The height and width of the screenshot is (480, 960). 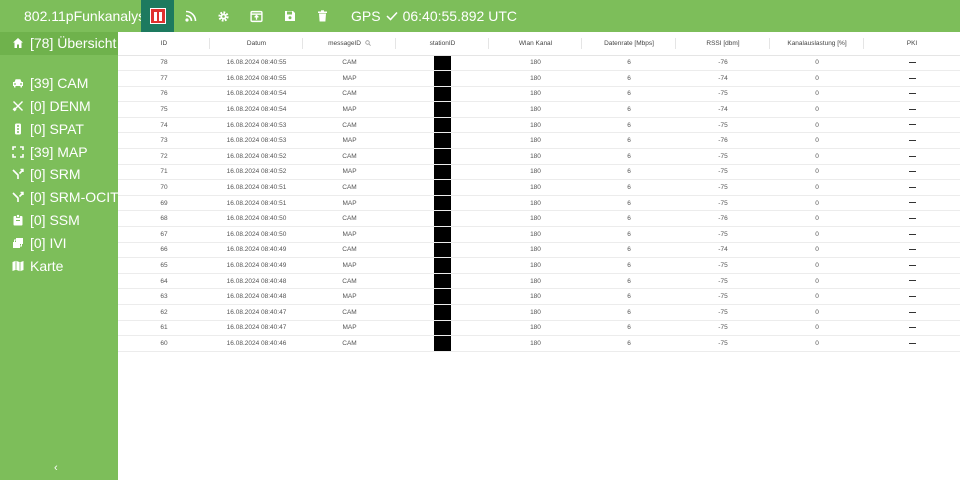 I want to click on sidebar-item-srm-ocit: [0] SRM-OCIT, so click(x=59, y=197).